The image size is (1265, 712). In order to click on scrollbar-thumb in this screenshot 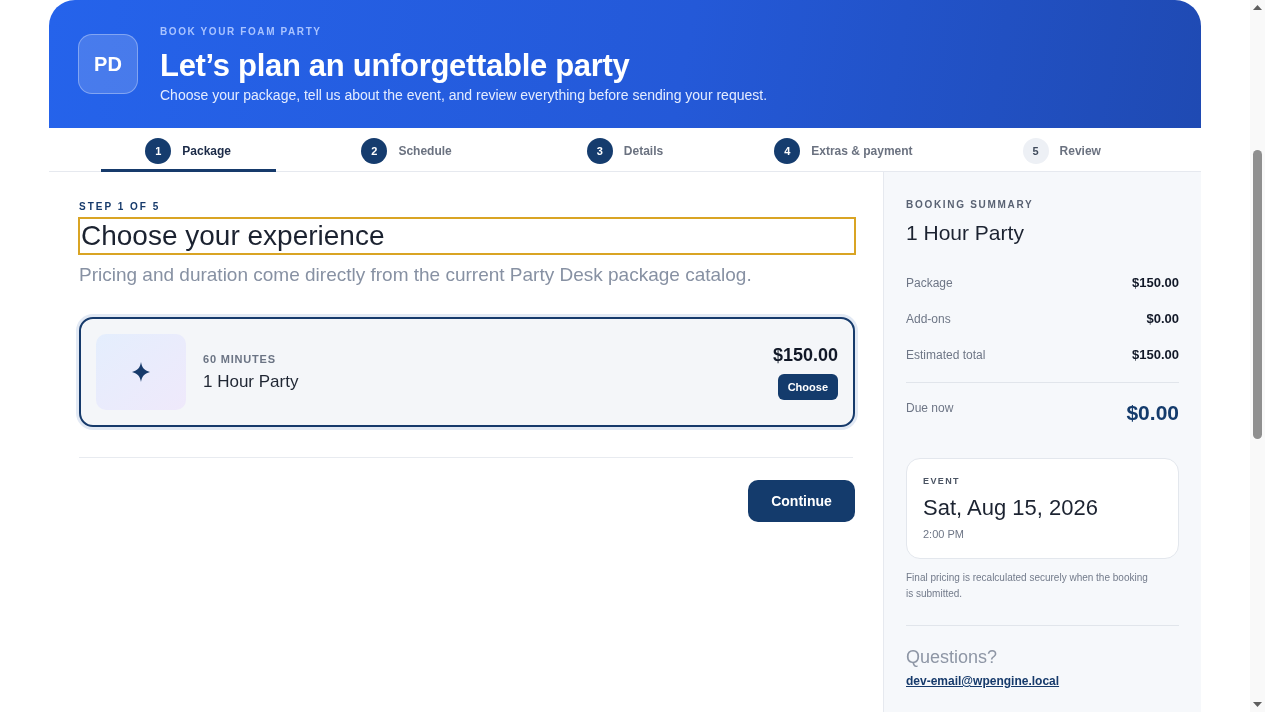, I will do `click(1257, 294)`.